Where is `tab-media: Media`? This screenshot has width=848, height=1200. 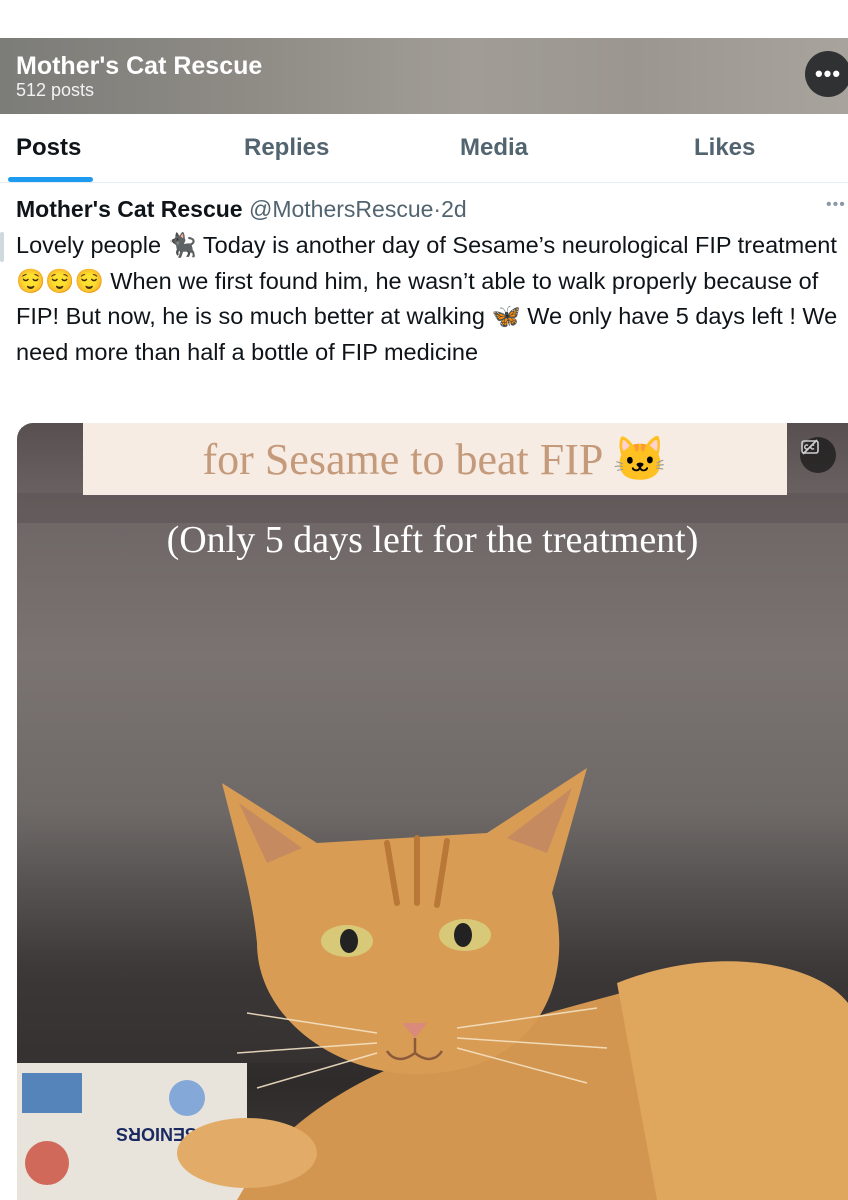
tab-media: Media is located at coordinates (494, 148).